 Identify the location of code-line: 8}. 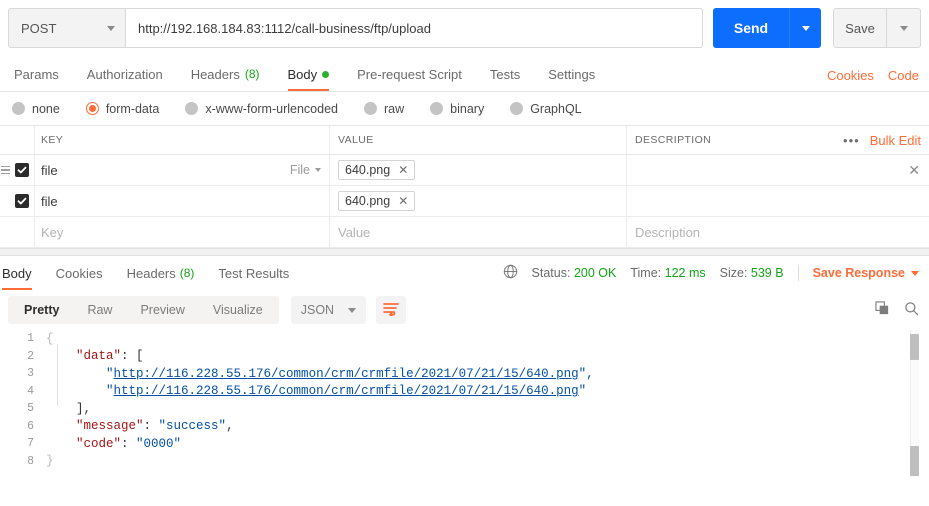
(464, 462).